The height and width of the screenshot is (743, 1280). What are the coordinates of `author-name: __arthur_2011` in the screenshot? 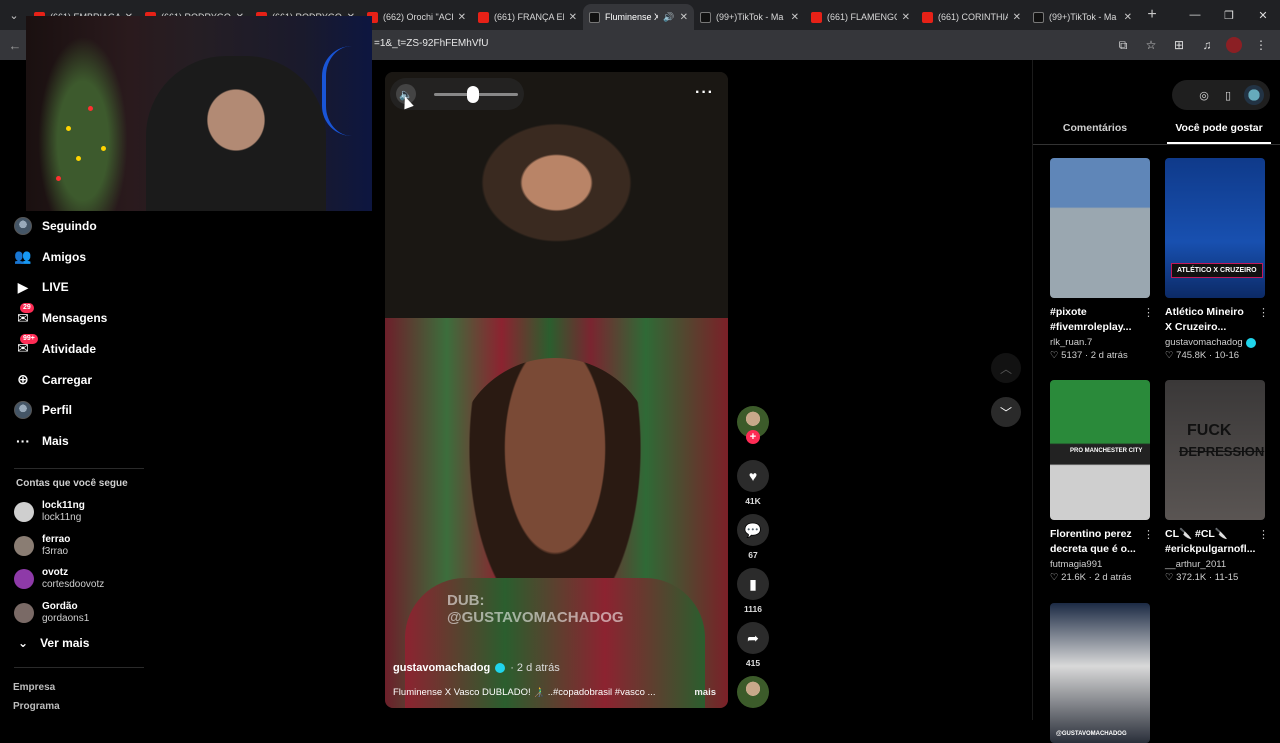 It's located at (1195, 564).